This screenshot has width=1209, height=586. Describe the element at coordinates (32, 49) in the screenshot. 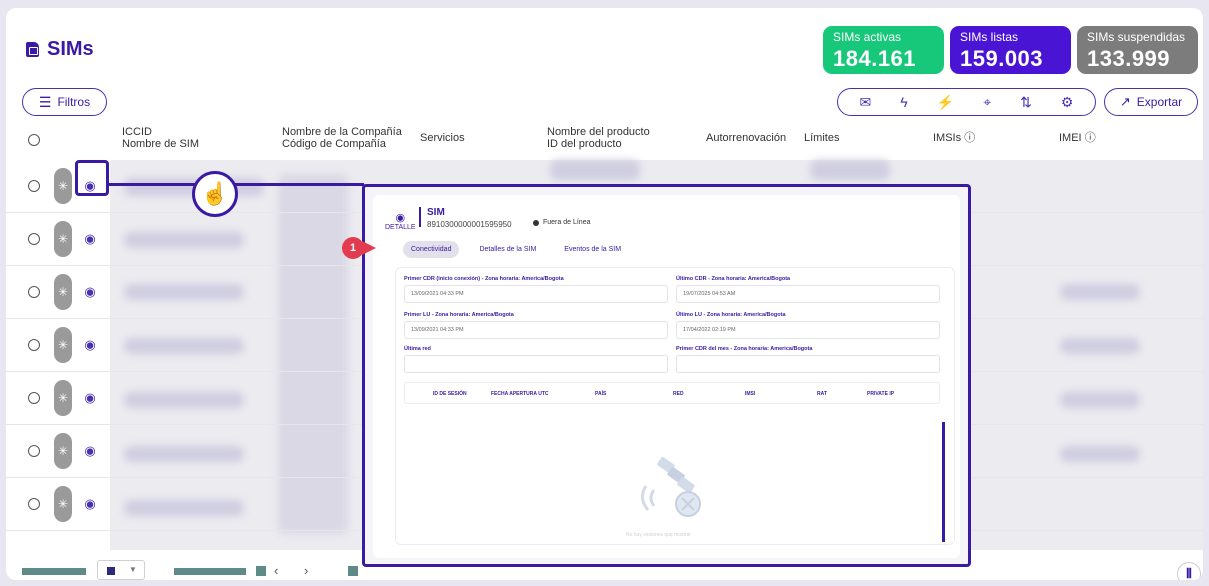

I see `sim-card-icon` at that location.